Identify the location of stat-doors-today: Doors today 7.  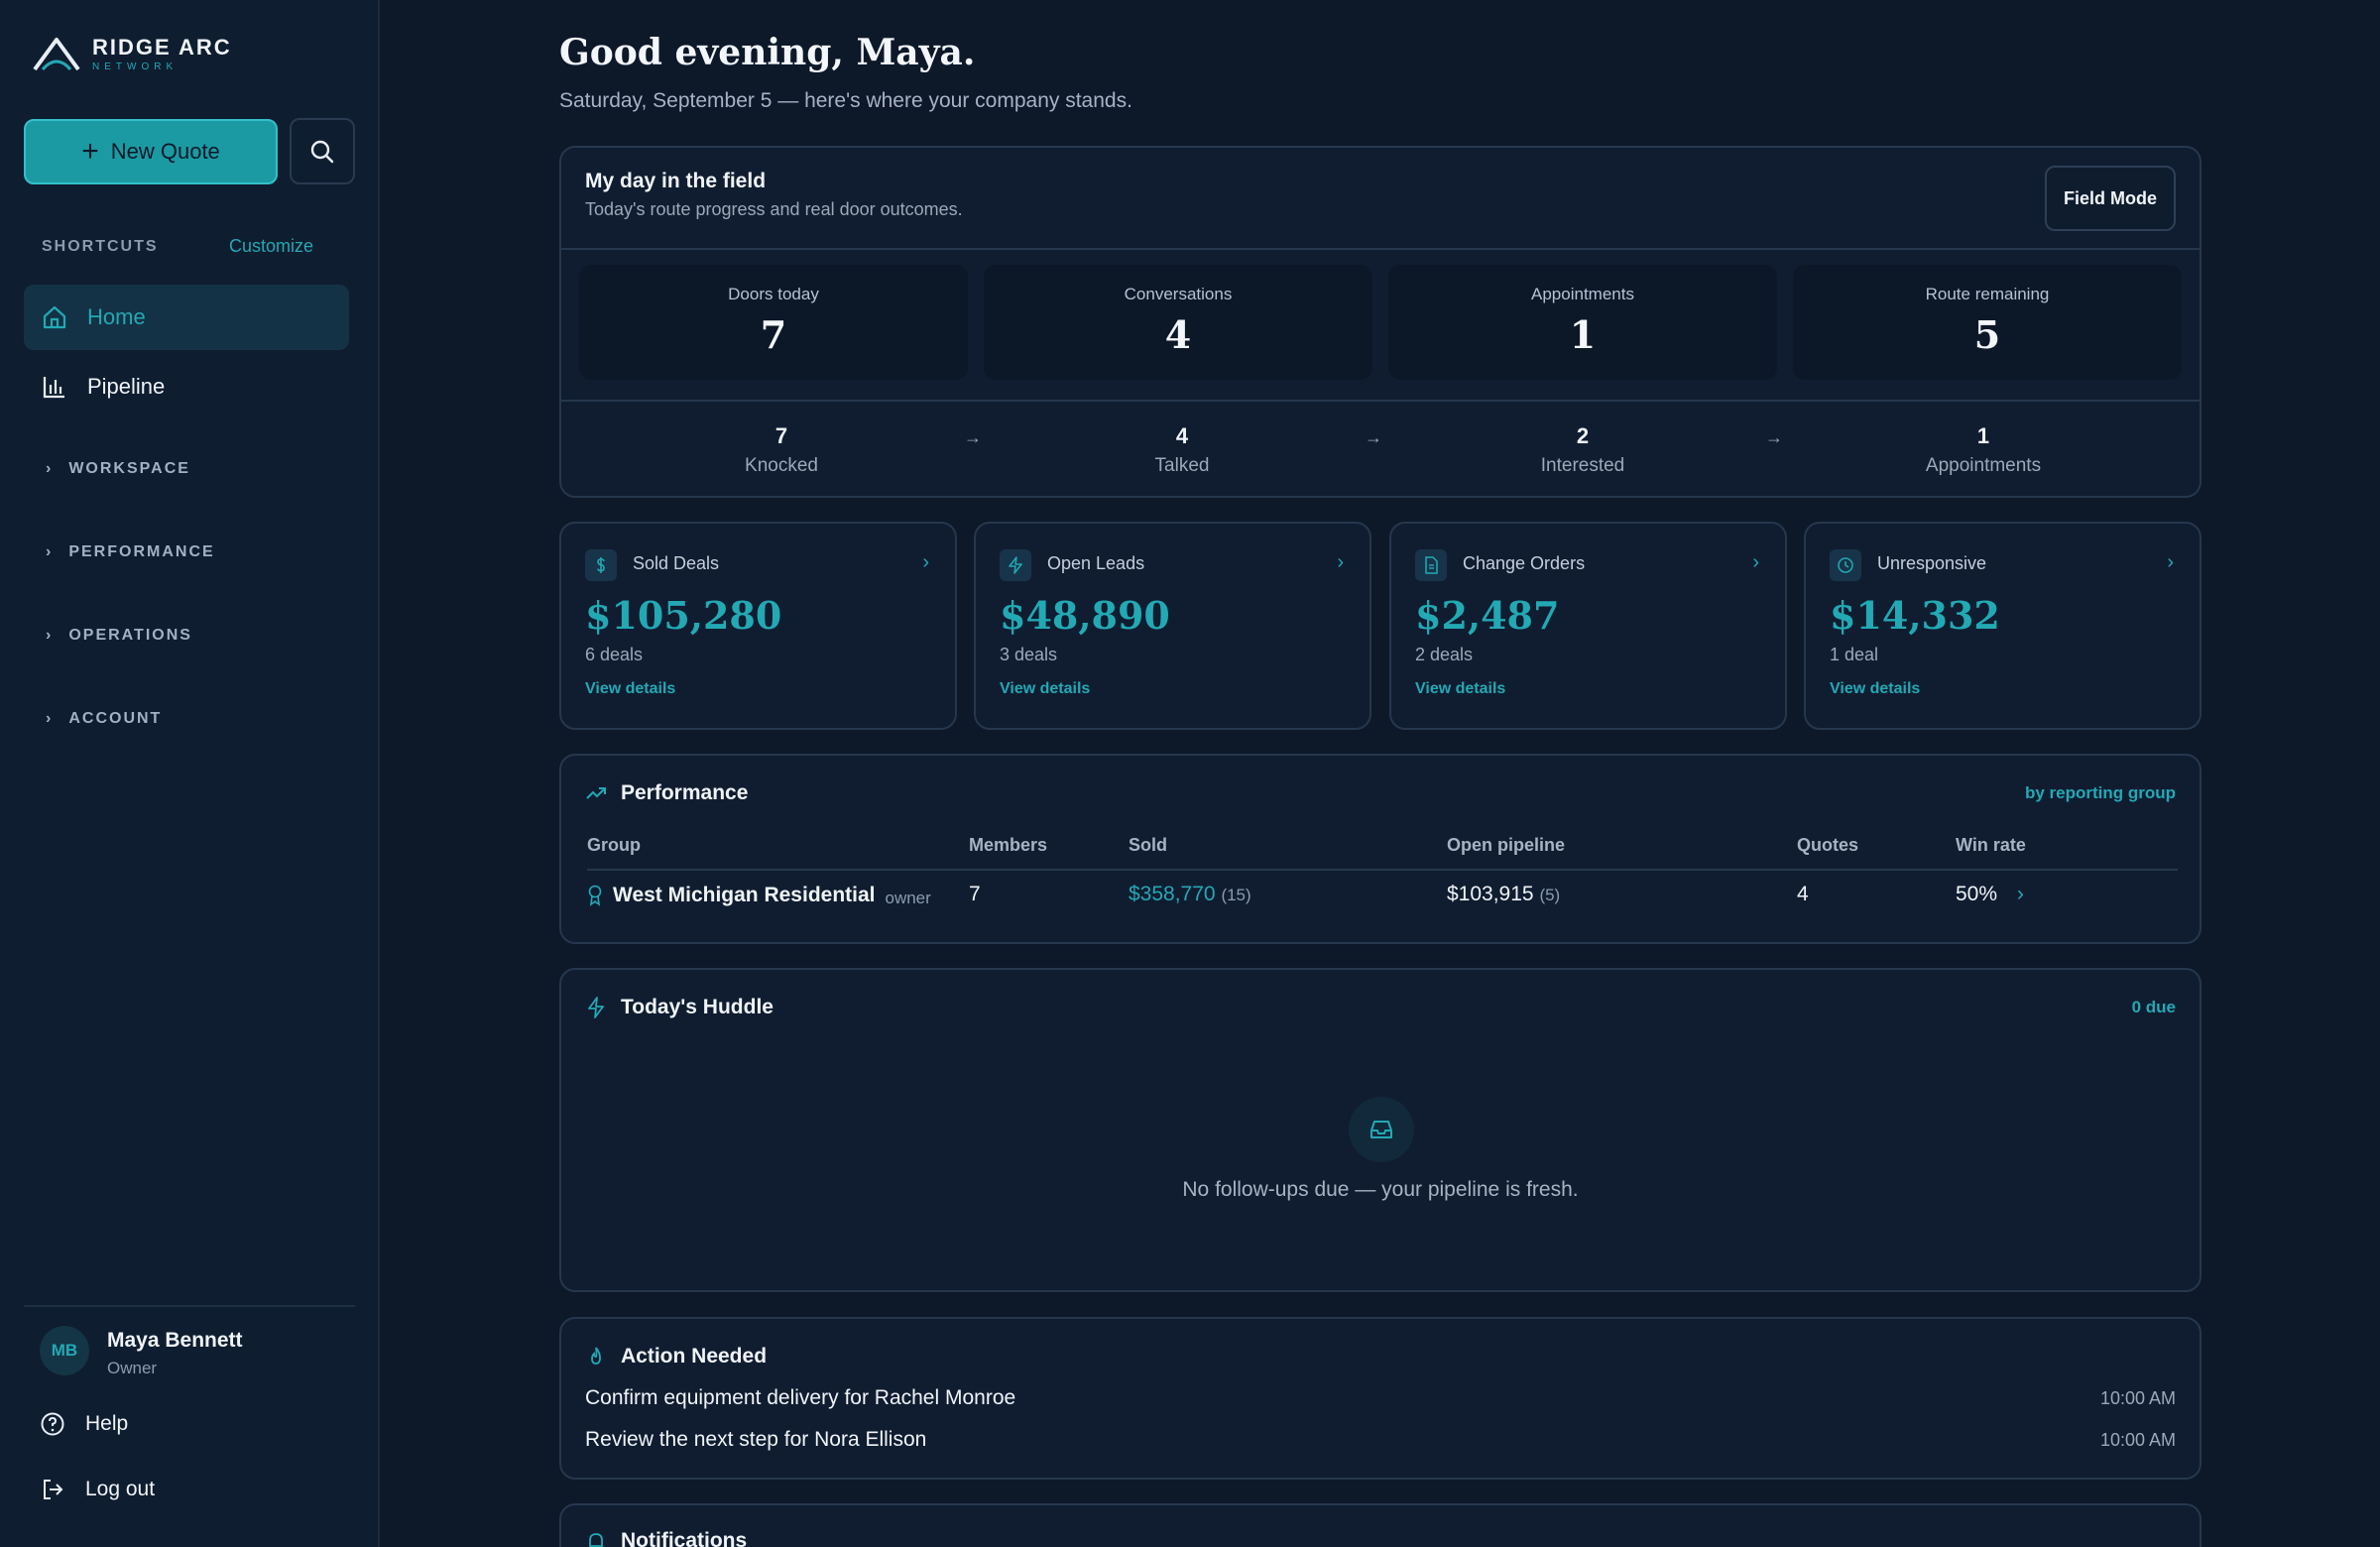
(773, 322).